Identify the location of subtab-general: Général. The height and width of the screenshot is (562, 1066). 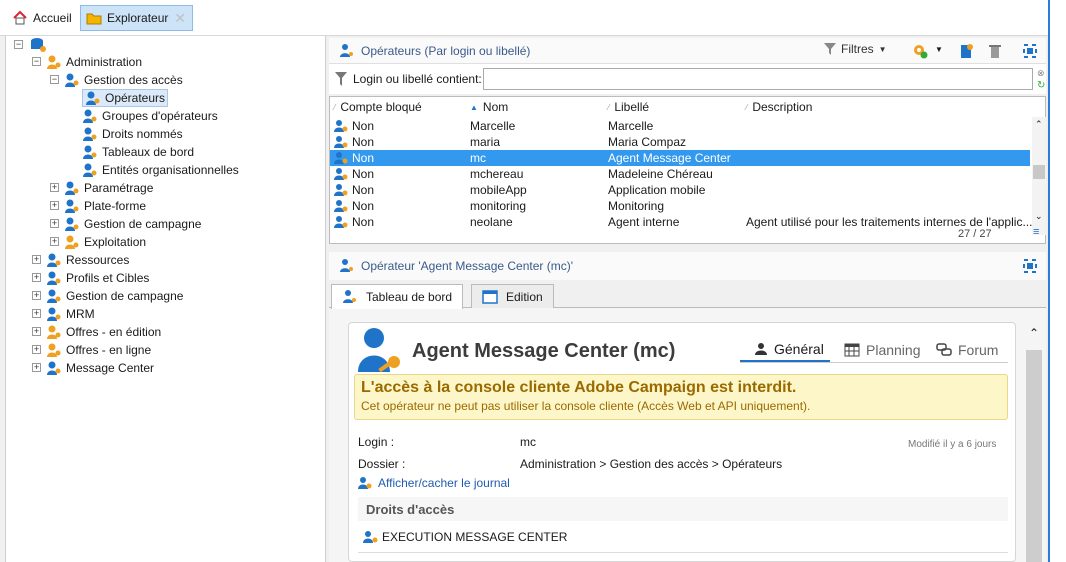
(785, 350).